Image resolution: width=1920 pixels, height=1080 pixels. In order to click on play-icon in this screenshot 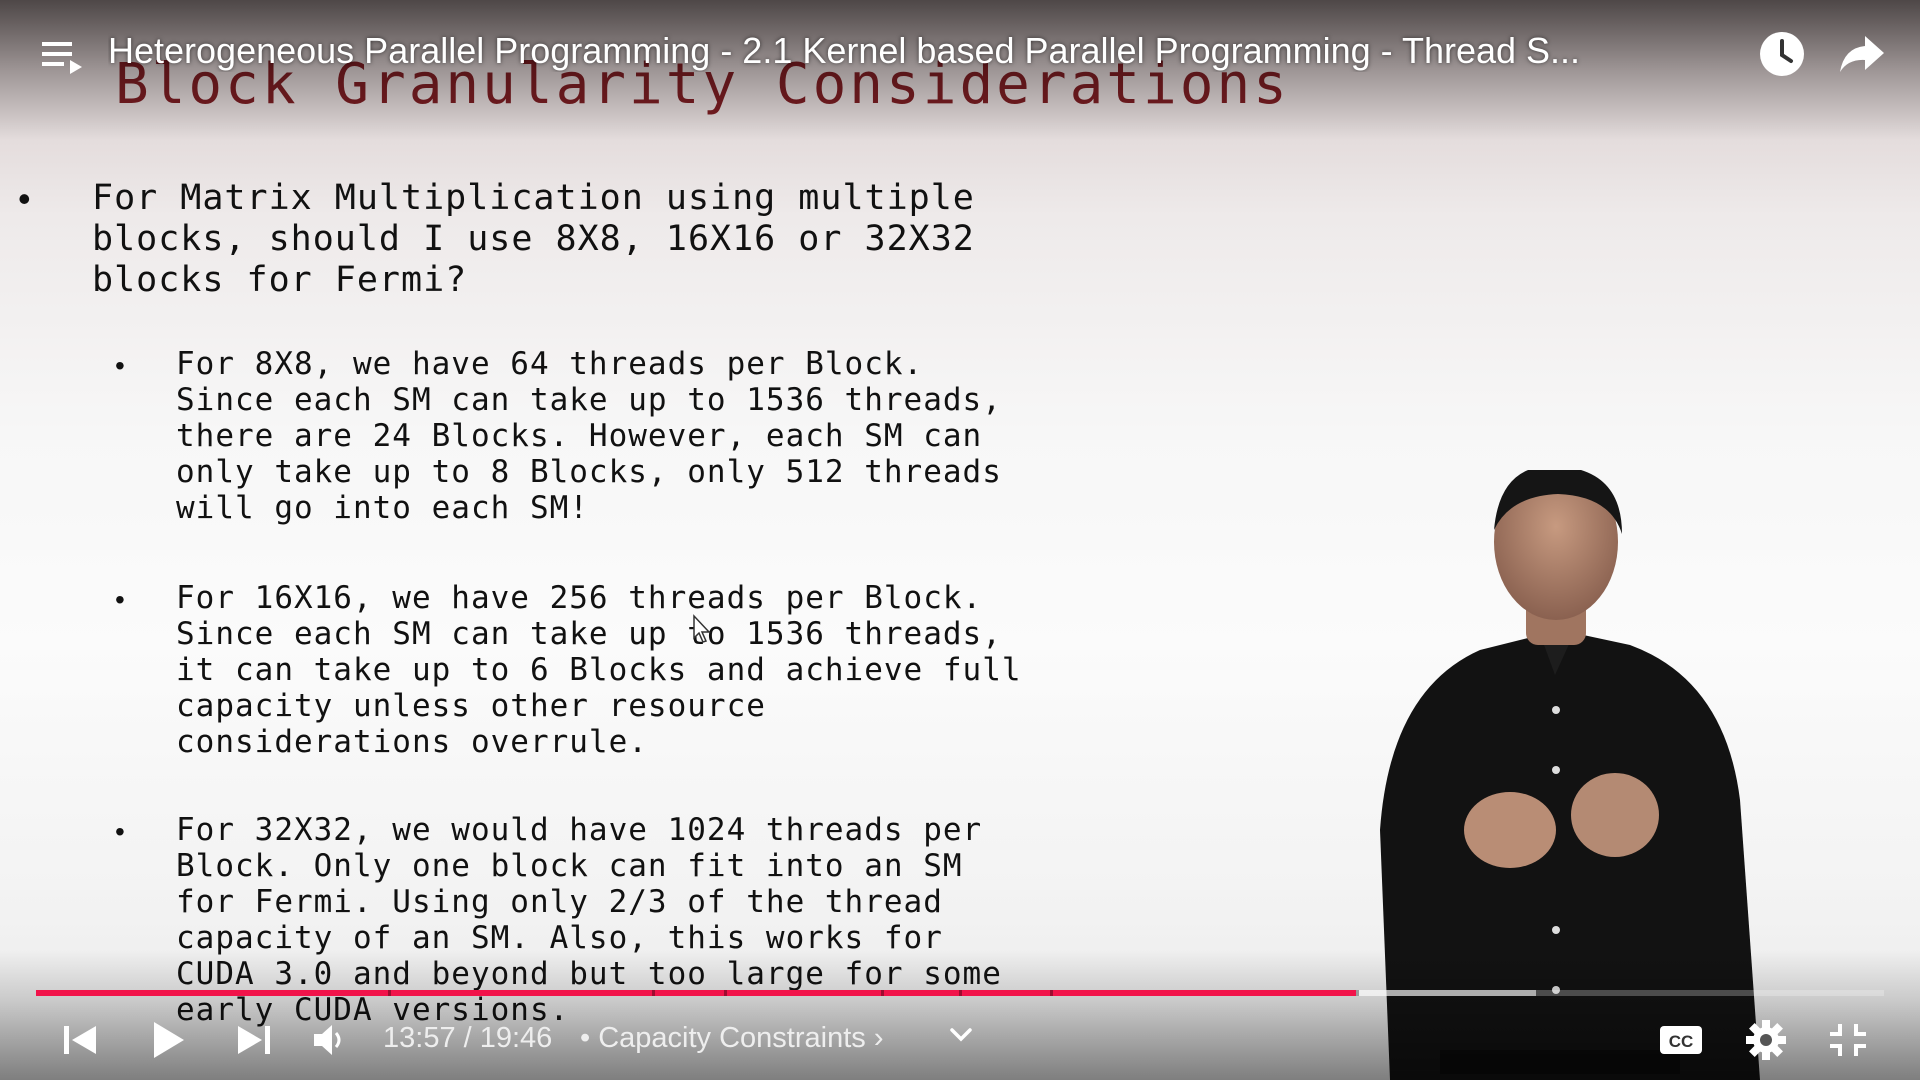, I will do `click(168, 1040)`.